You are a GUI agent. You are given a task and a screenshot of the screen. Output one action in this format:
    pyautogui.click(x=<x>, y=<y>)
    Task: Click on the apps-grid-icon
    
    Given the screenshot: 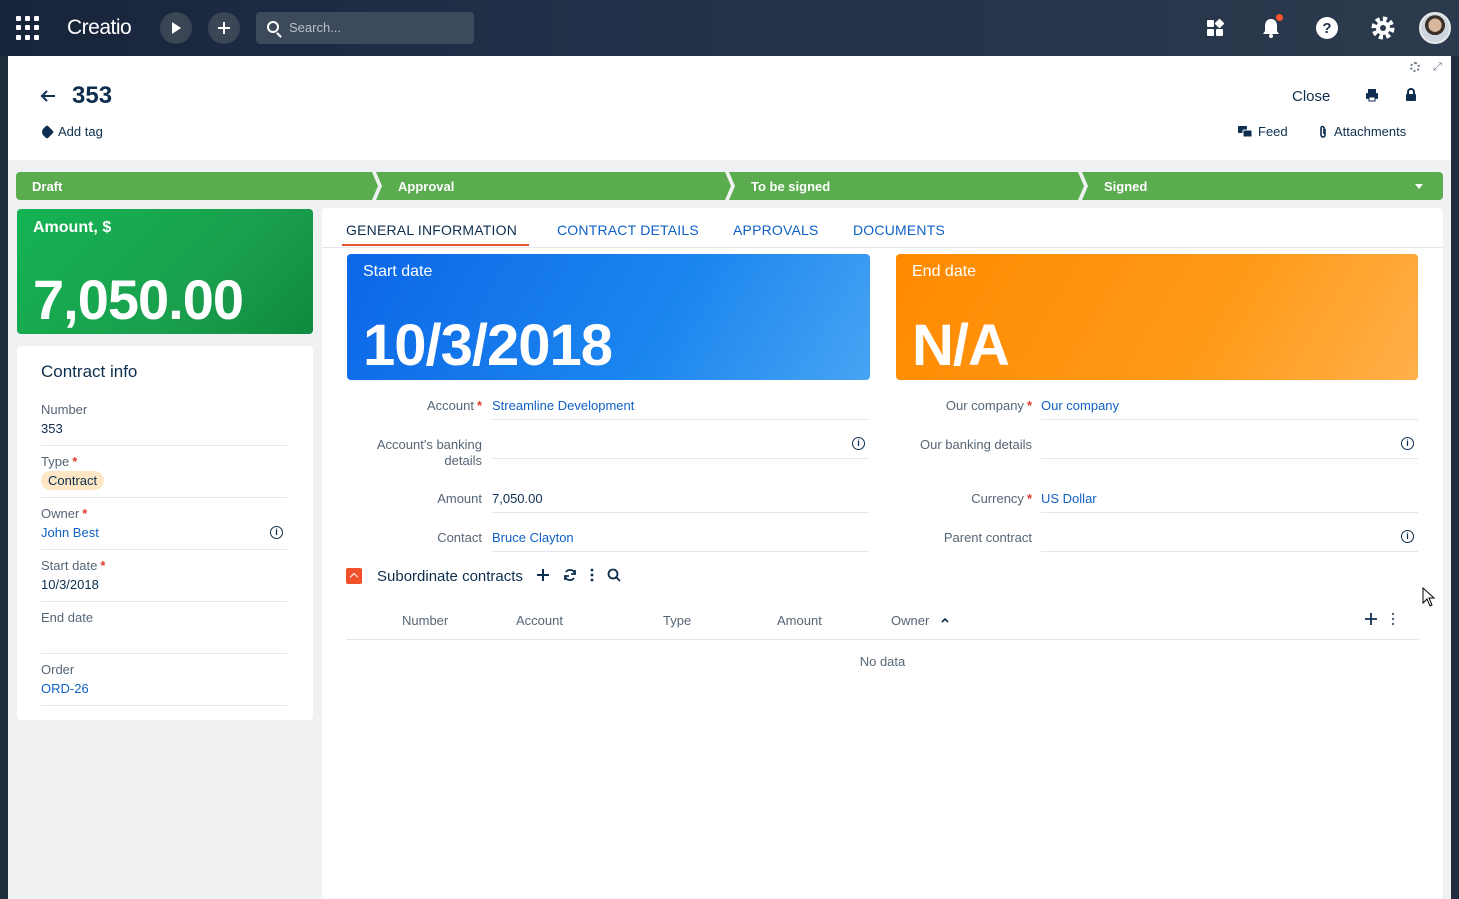 What is the action you would take?
    pyautogui.click(x=28, y=28)
    